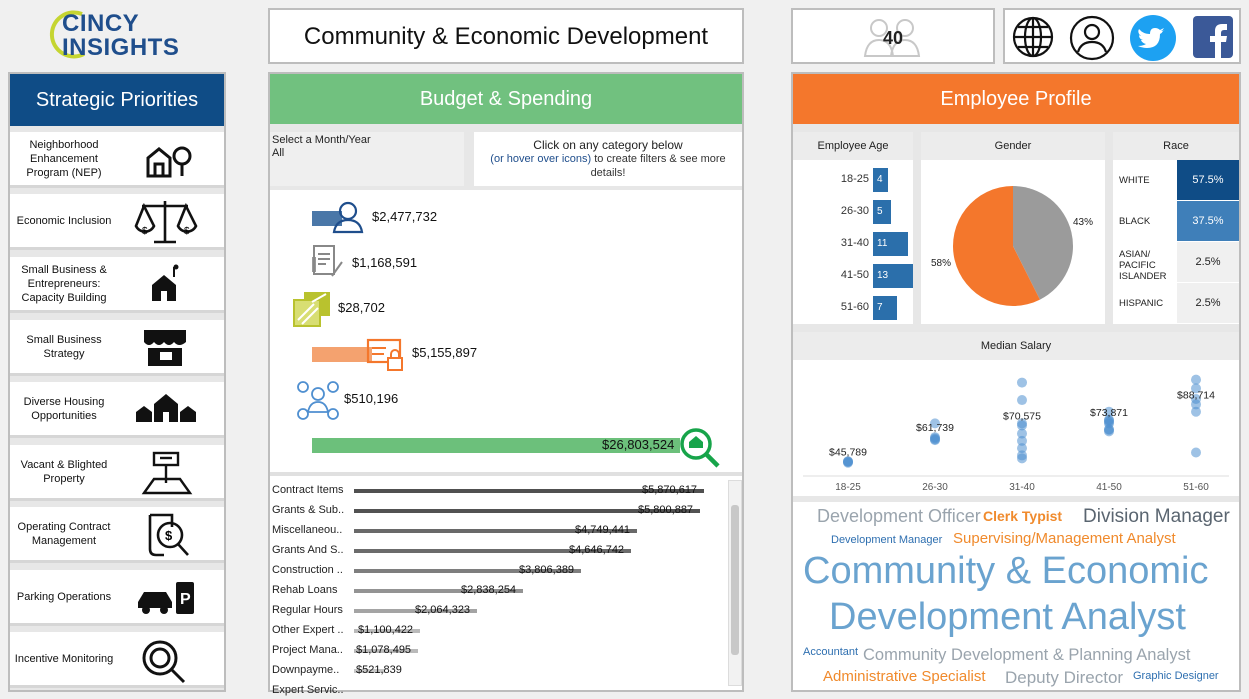 This screenshot has width=1249, height=699. Describe the element at coordinates (506, 36) in the screenshot. I see `page-title: Community & Economic Development` at that location.